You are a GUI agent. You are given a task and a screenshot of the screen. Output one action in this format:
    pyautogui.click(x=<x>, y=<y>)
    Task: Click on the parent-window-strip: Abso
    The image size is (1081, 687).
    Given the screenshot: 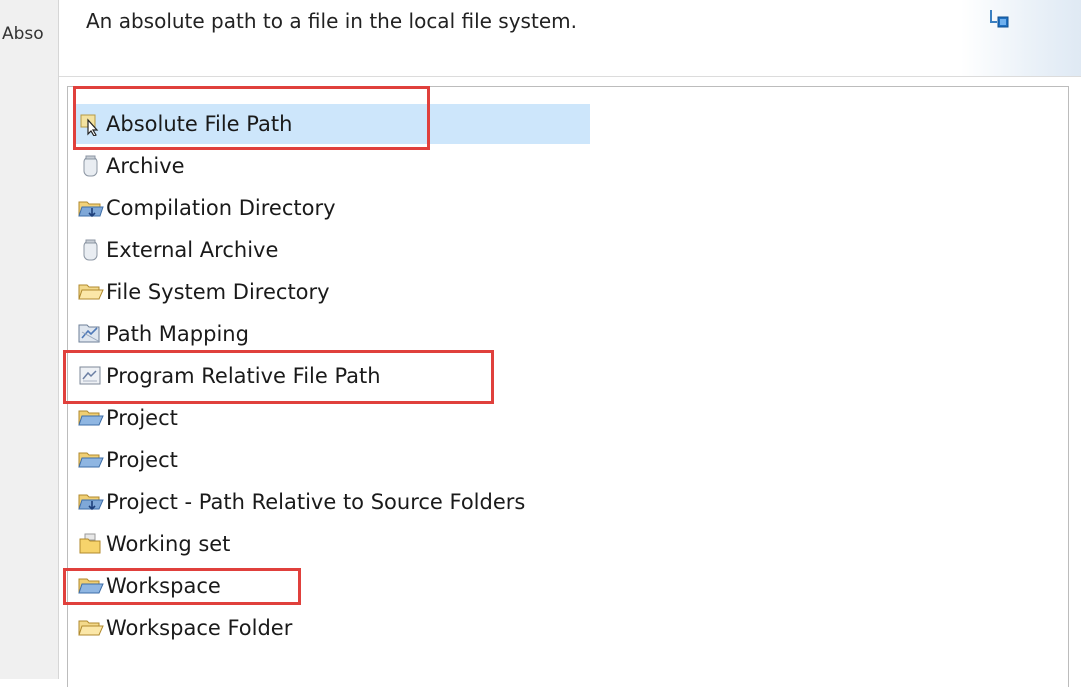 What is the action you would take?
    pyautogui.click(x=29, y=339)
    